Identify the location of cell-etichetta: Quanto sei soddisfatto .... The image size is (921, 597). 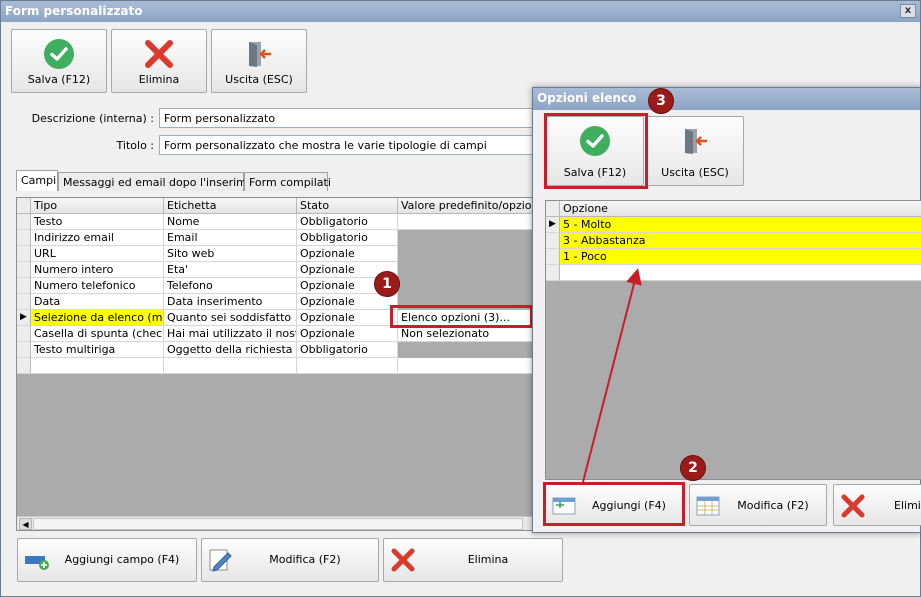
(230, 318).